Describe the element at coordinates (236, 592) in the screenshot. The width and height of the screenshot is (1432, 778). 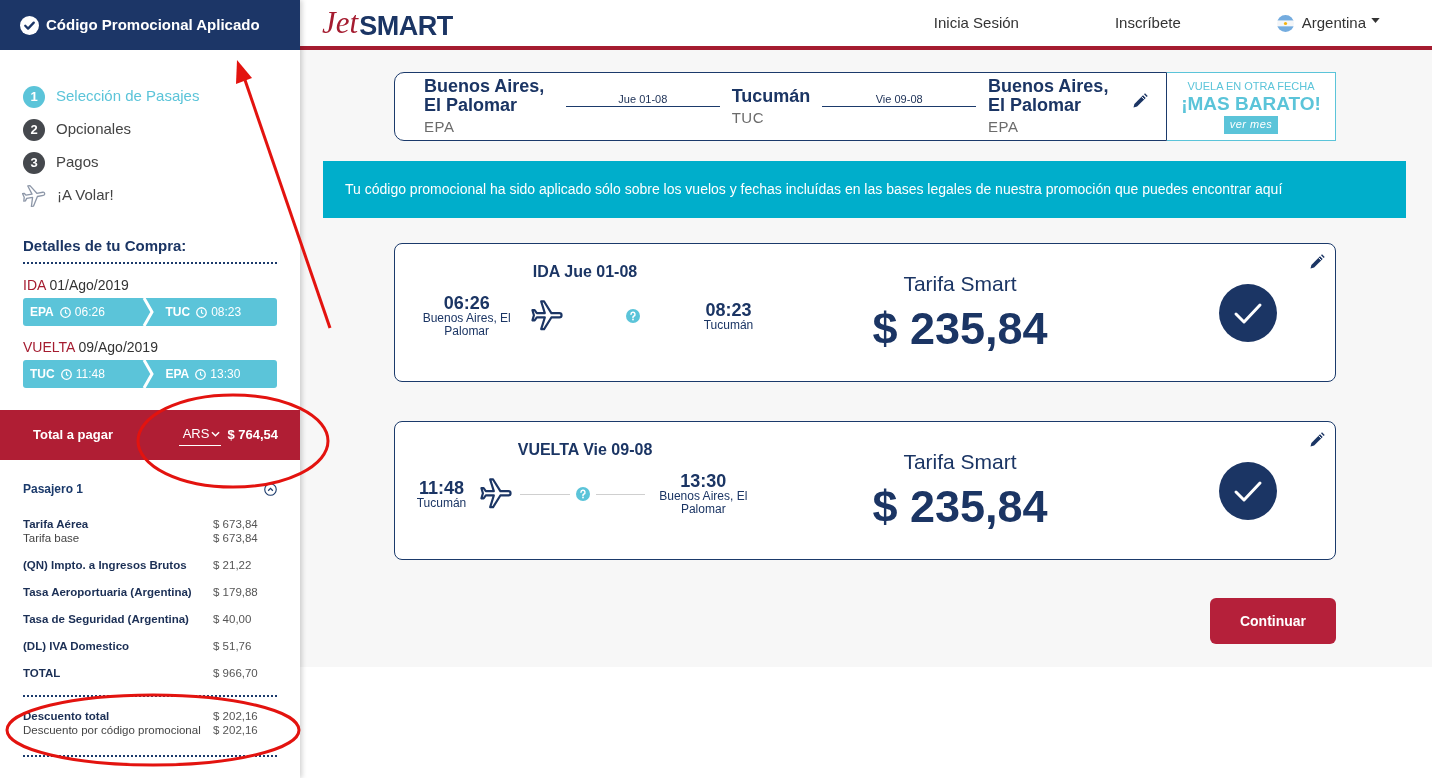
I see `charge-amount: $ 179,88` at that location.